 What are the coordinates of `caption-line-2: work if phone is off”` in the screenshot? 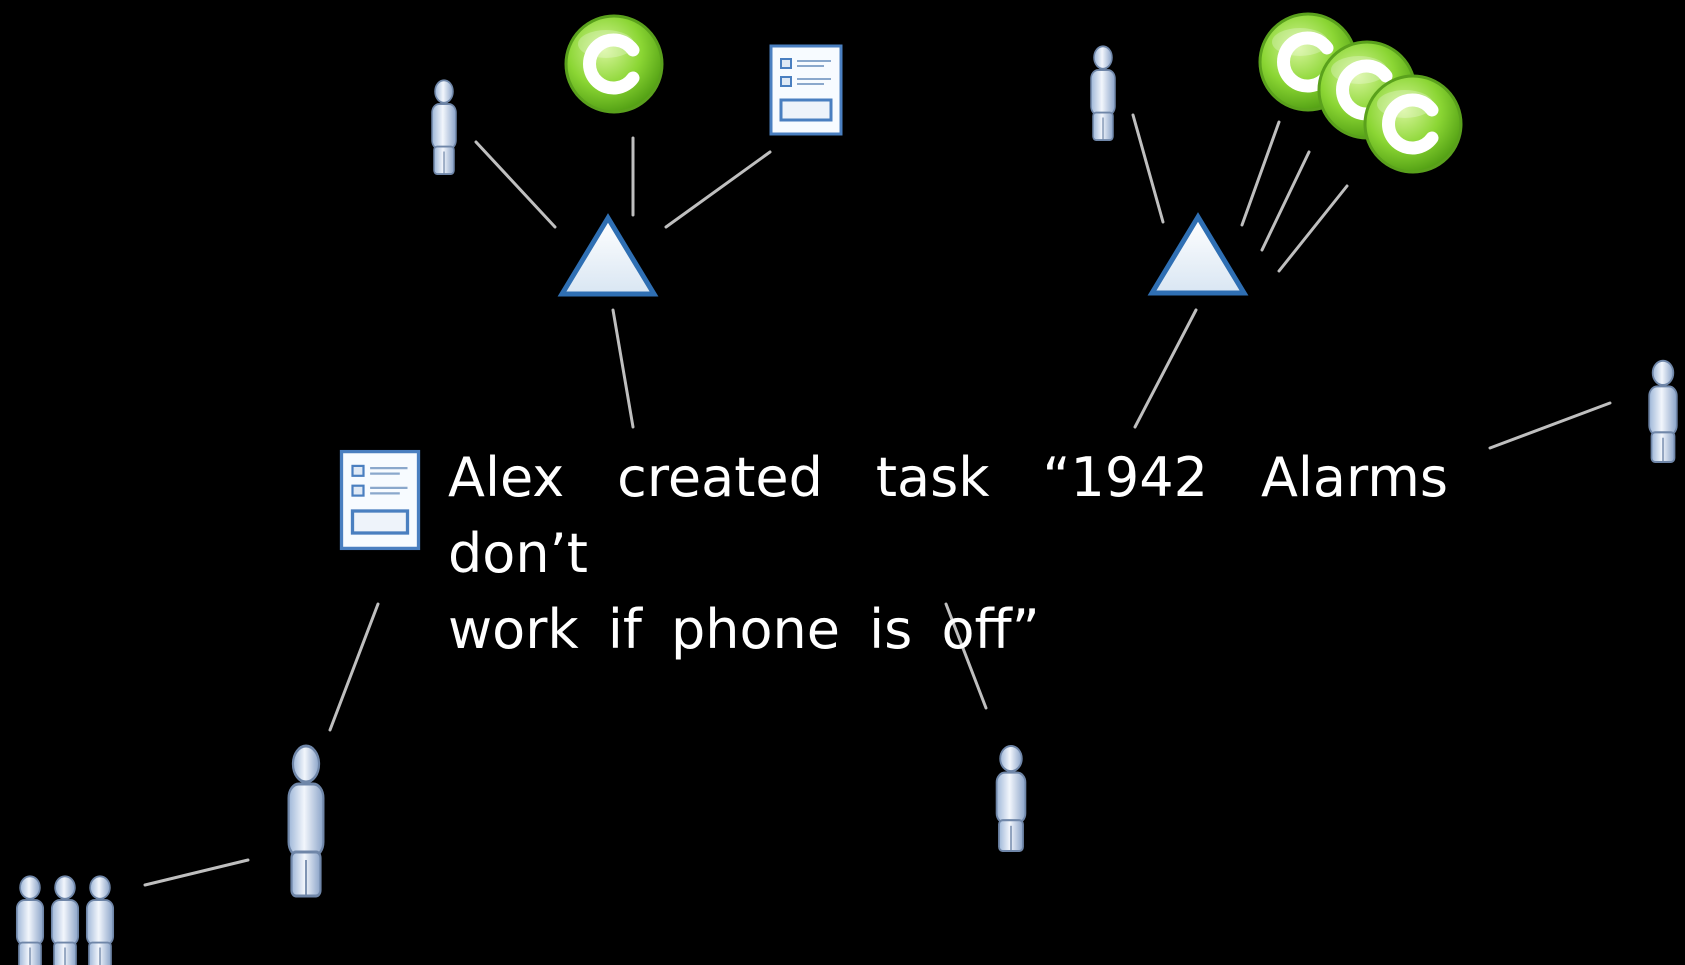 It's located at (744, 629).